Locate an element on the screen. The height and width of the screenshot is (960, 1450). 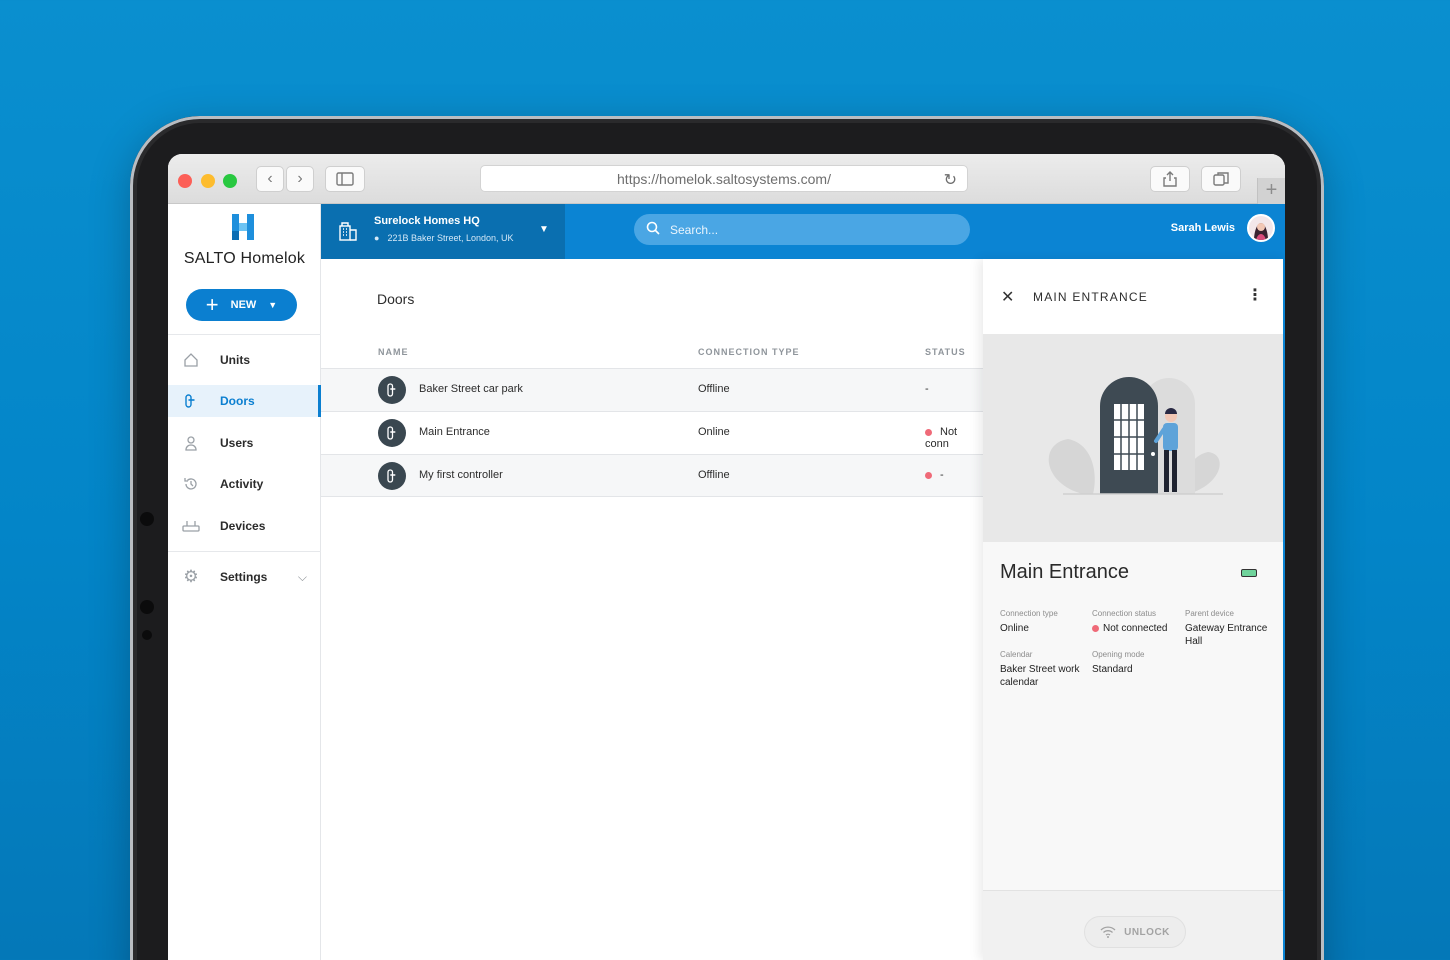
tabs-overview-button is located at coordinates (1221, 179).